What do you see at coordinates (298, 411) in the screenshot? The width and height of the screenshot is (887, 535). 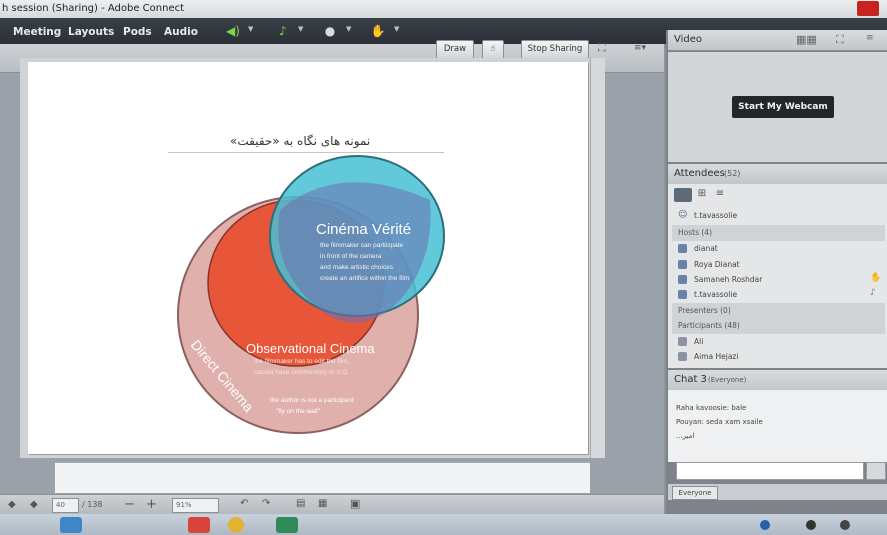 I see `direct-line: "fly on the wall"` at bounding box center [298, 411].